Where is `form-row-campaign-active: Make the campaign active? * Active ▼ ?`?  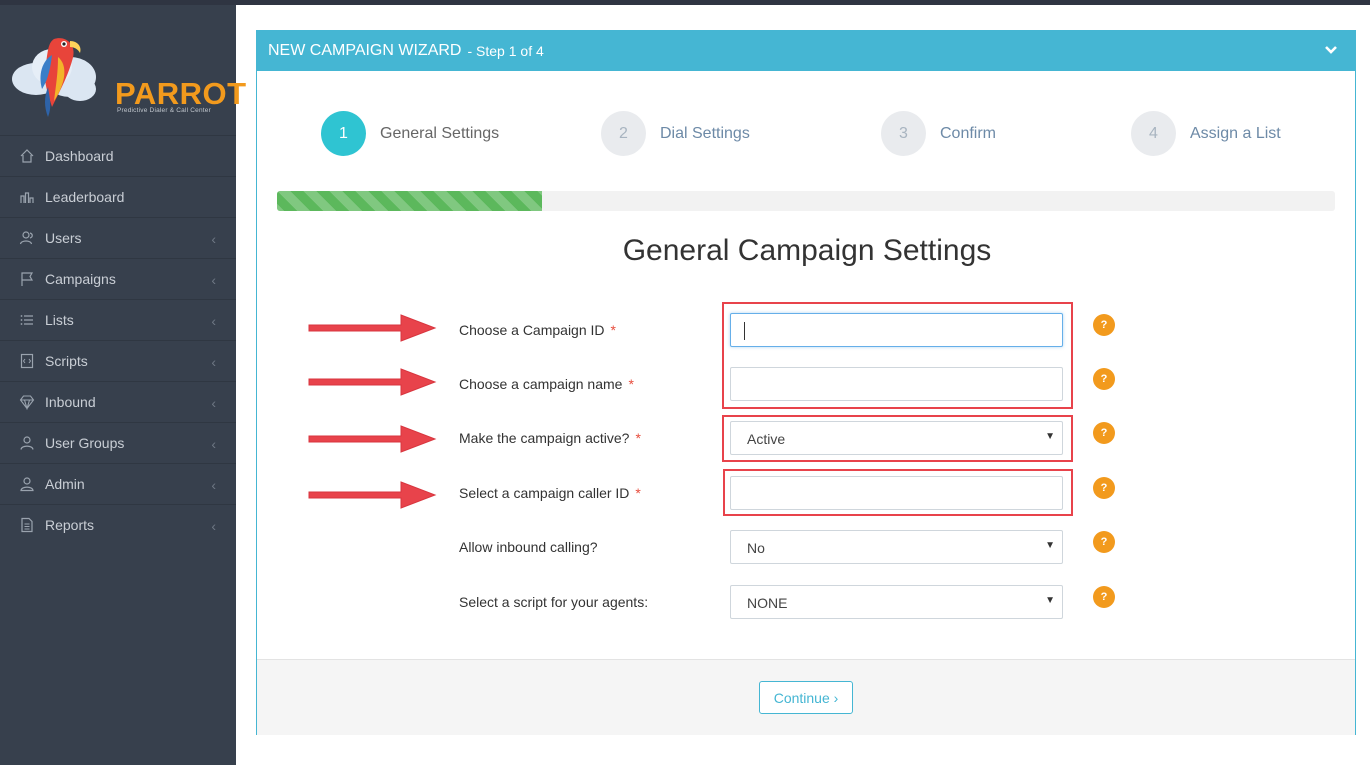 form-row-campaign-active: Make the campaign active? * Active ▼ ? is located at coordinates (807, 439).